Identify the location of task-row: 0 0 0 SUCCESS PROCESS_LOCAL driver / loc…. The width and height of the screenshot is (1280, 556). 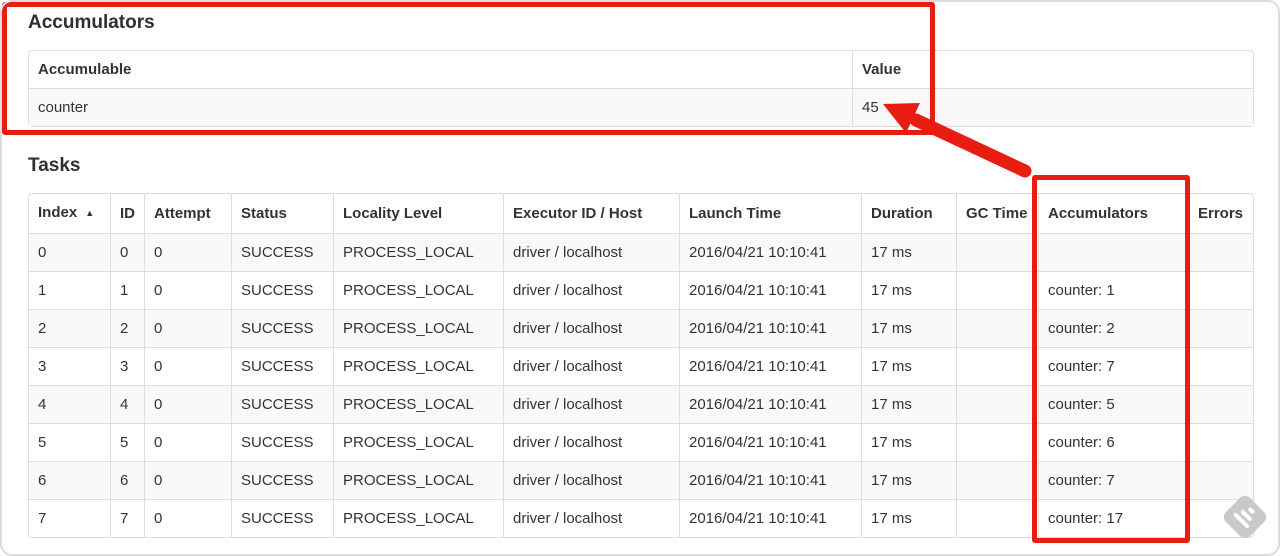
(641, 252).